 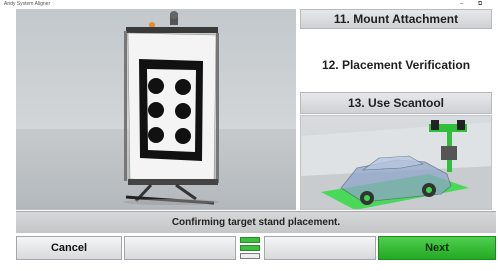 I want to click on title-bar: Andy System Aligner – ⧉, so click(x=249, y=4).